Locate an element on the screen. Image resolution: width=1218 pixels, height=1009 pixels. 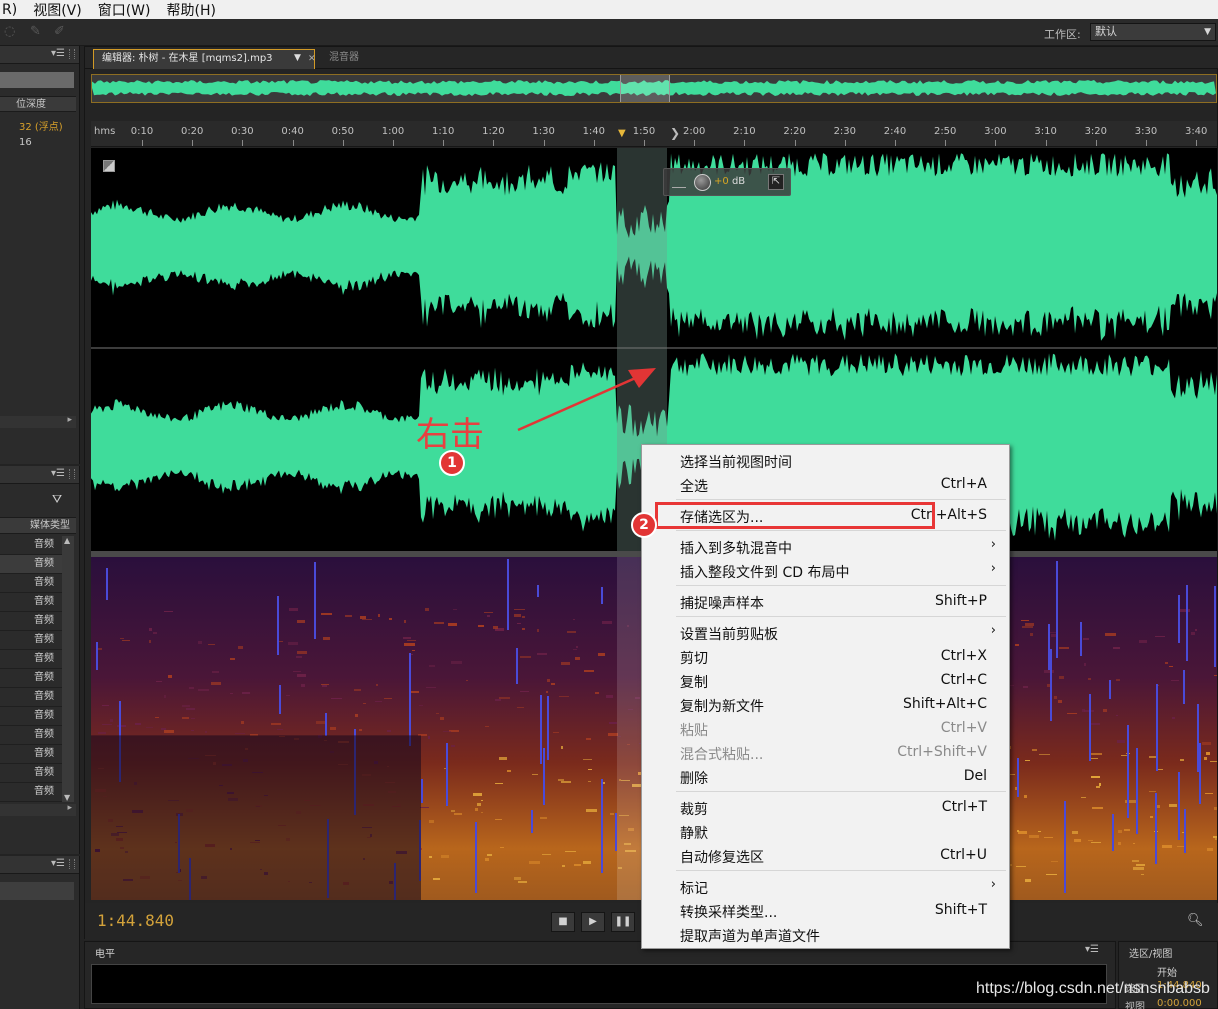
menu-item-copy-to-new: 复制为新文件 Shift+Alt+C is located at coordinates (825, 705).